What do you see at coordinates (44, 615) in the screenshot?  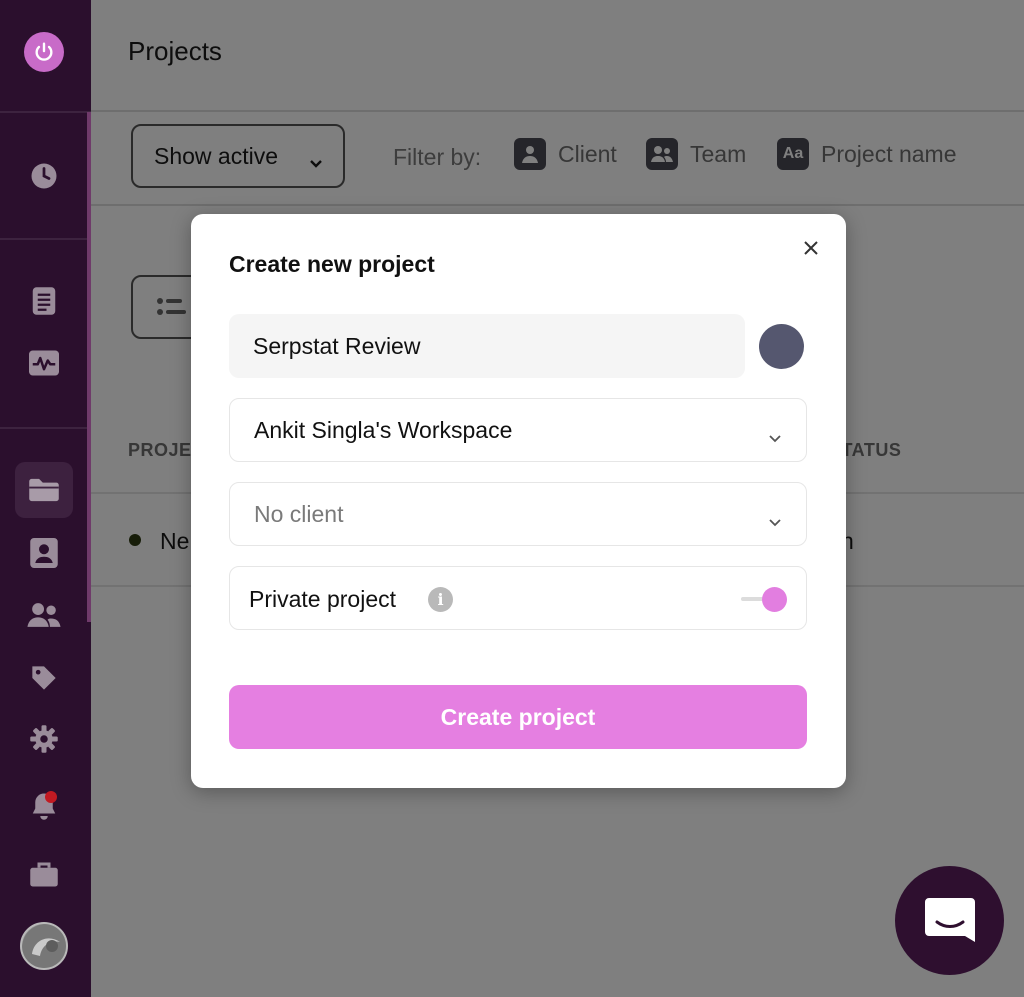 I see `team-icon` at bounding box center [44, 615].